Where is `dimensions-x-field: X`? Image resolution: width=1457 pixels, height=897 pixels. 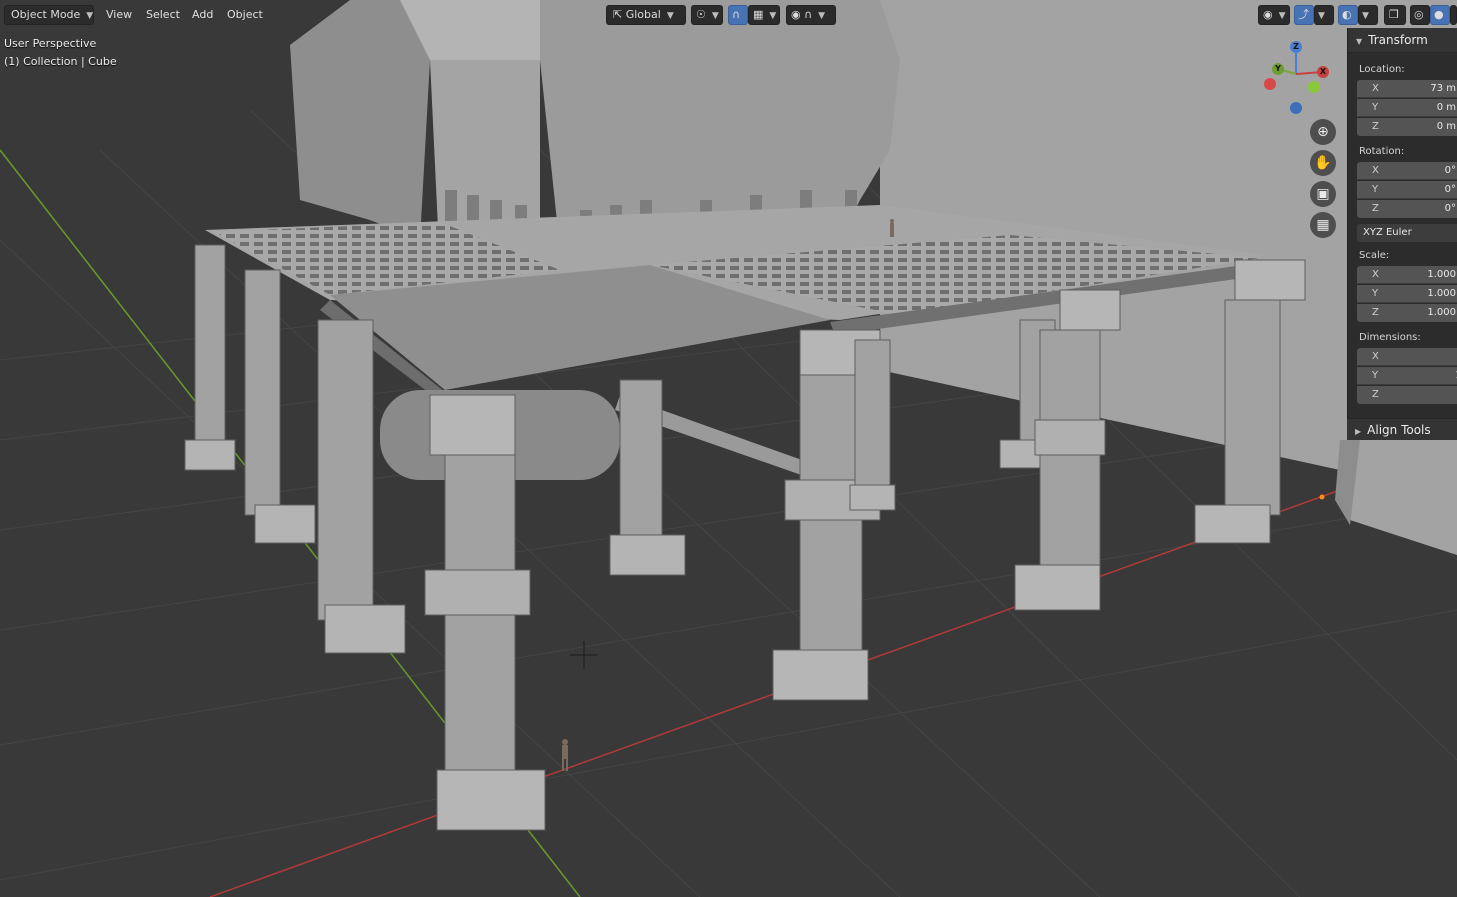 dimensions-x-field: X is located at coordinates (1407, 357).